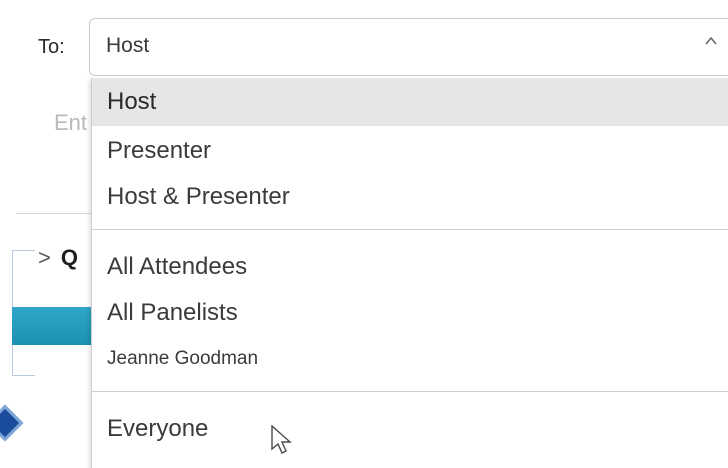 The height and width of the screenshot is (468, 728). Describe the element at coordinates (410, 429) in the screenshot. I see `option-everyone: Everyone` at that location.